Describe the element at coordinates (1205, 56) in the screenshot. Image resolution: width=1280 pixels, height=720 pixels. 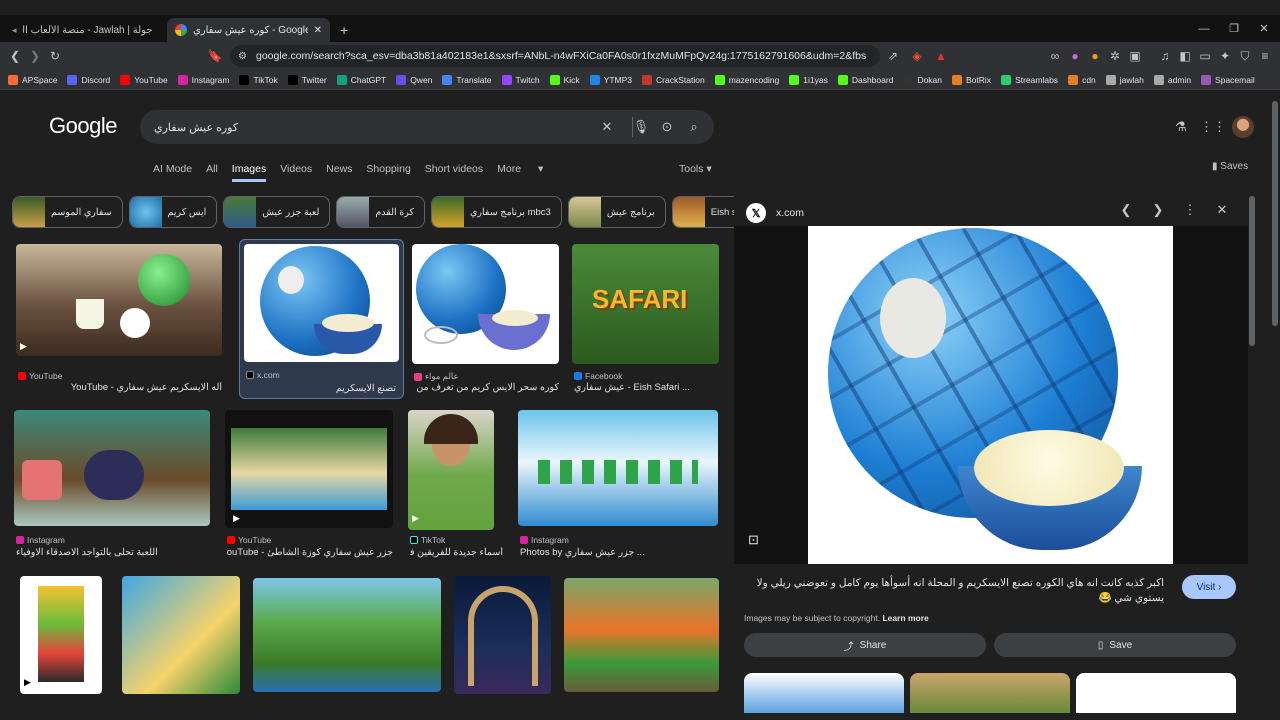
I see `wallet-icon: ▭` at that location.